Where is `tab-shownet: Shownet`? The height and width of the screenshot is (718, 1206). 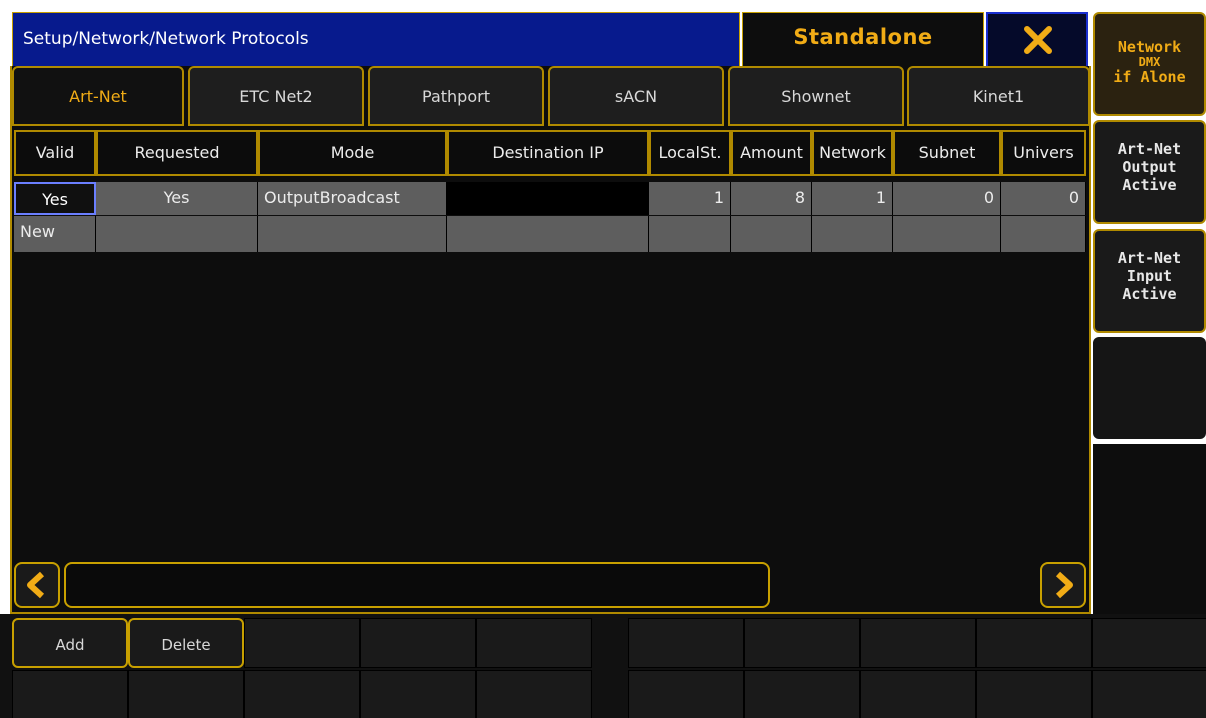
tab-shownet: Shownet is located at coordinates (816, 96).